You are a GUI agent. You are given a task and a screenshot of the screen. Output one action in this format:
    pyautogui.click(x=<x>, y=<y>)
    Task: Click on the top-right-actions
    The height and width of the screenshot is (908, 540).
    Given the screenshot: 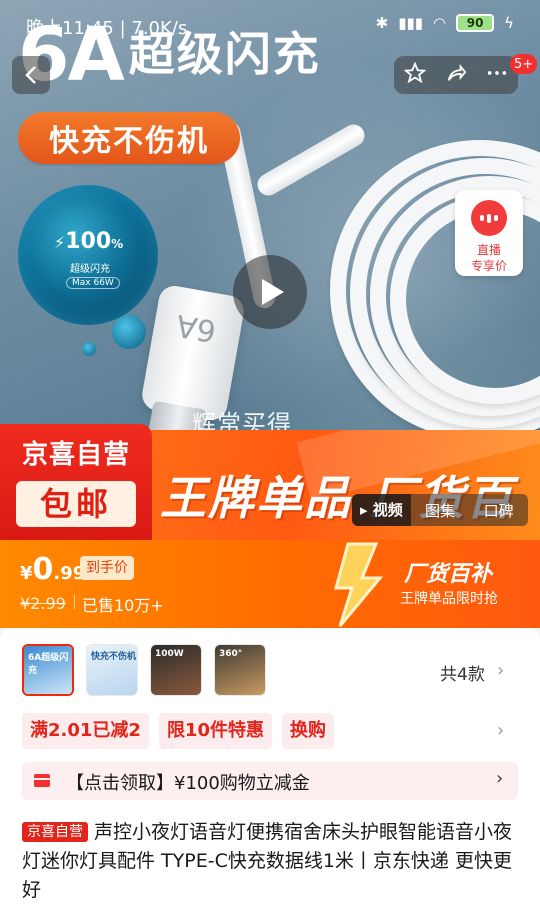 What is the action you would take?
    pyautogui.click(x=456, y=75)
    